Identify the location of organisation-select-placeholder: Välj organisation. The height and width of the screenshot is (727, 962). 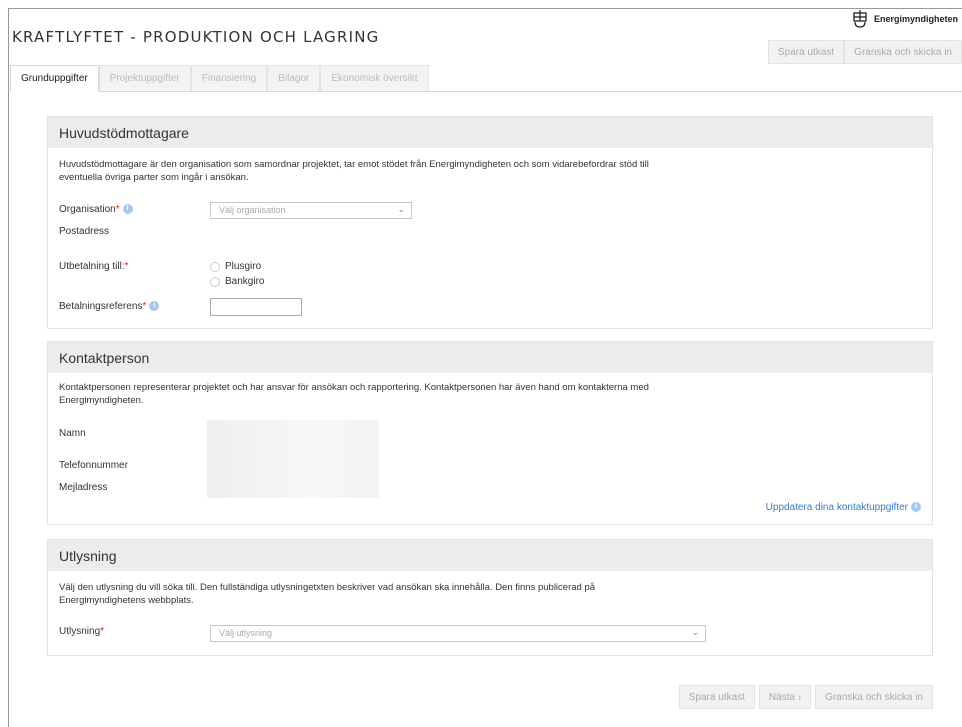
(252, 210).